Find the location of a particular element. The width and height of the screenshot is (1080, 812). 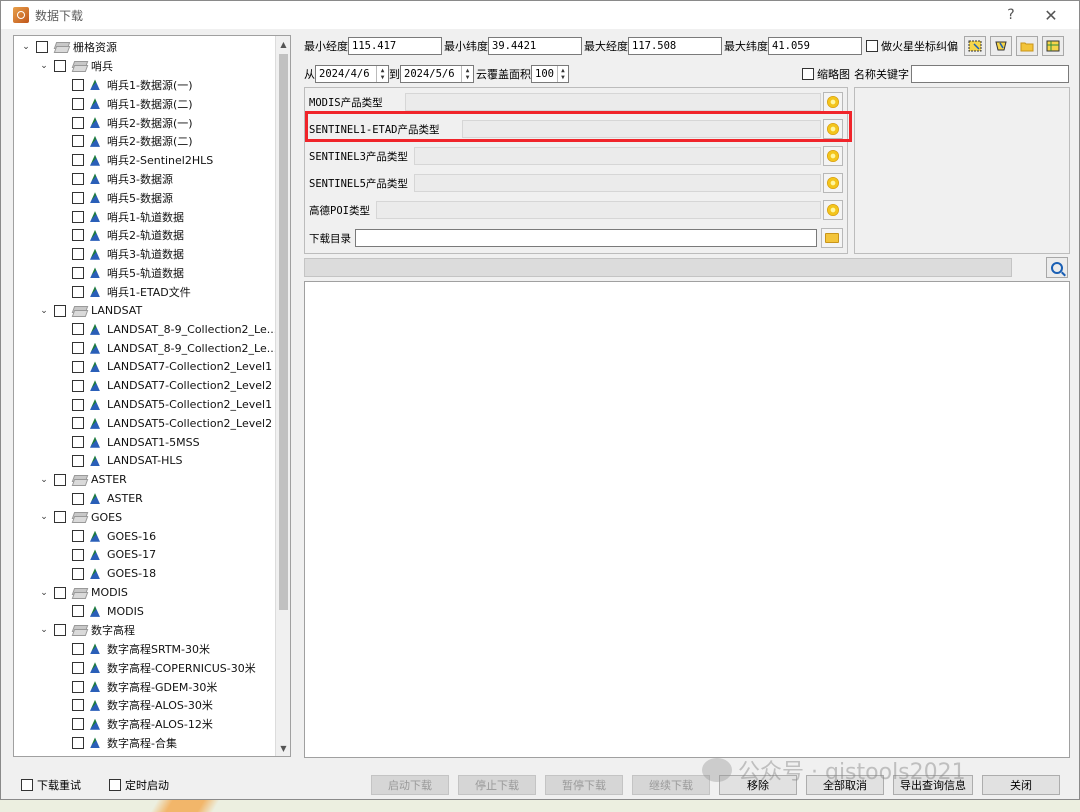

scroll-down-icon: ▼ is located at coordinates (283, 748).